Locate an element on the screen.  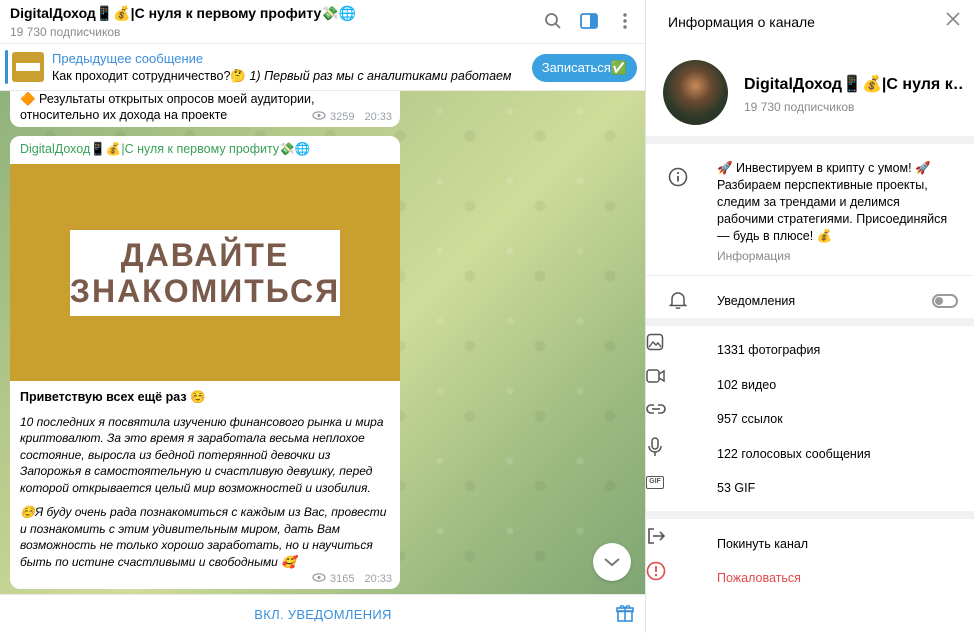
media-photos: 1331 фотография is located at coordinates (810, 350).